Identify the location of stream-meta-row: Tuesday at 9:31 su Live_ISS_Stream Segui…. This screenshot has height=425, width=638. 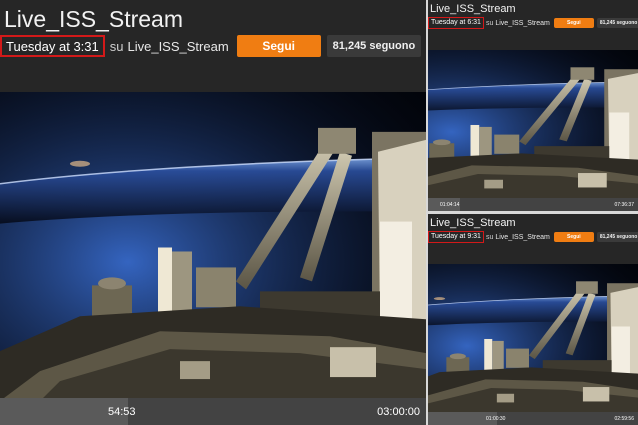
(533, 237).